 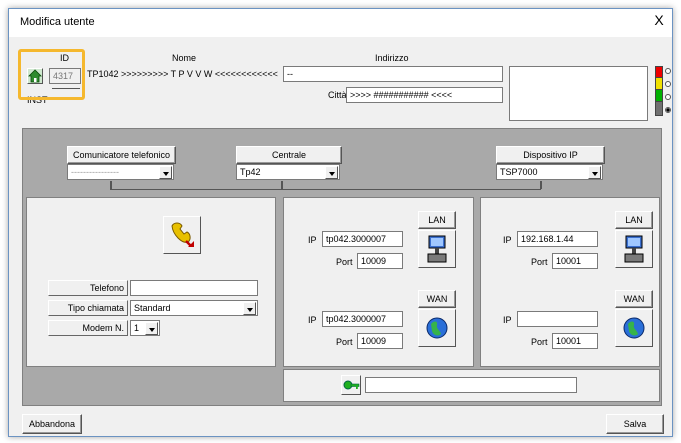 I want to click on telefono-field, so click(x=194, y=288).